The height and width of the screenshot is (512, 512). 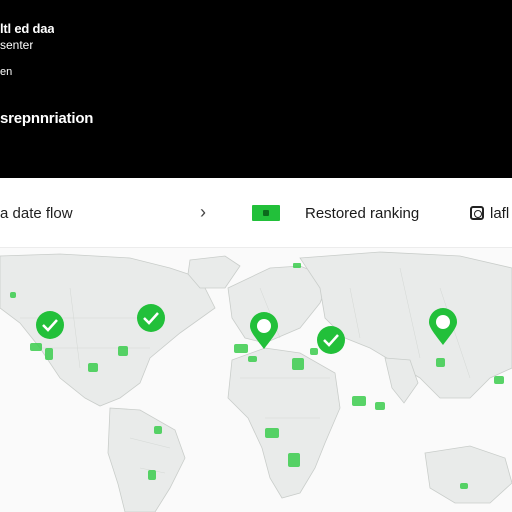 What do you see at coordinates (203, 212) in the screenshot?
I see `chevron-right-icon: ›` at bounding box center [203, 212].